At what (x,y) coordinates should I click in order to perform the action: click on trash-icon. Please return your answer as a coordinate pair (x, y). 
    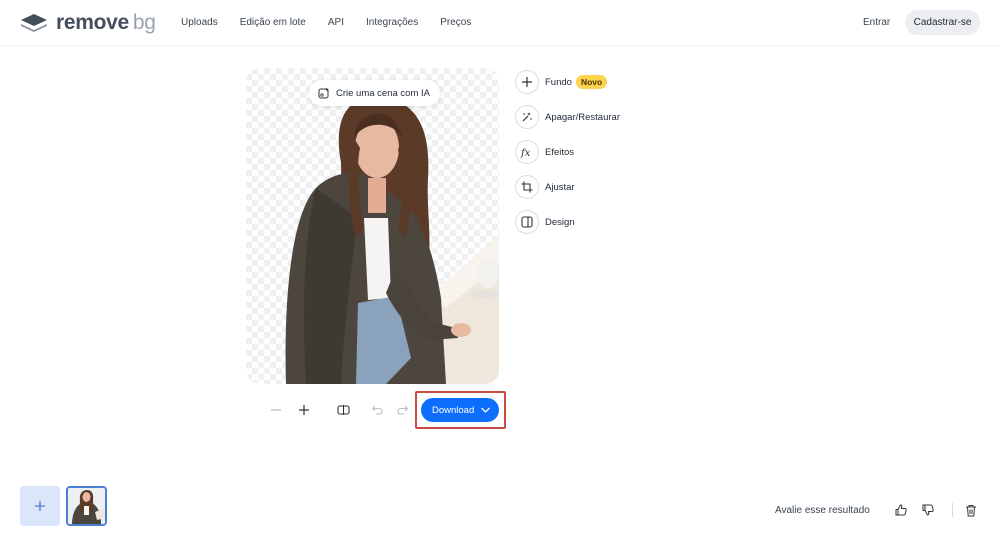
    Looking at the image, I should click on (971, 510).